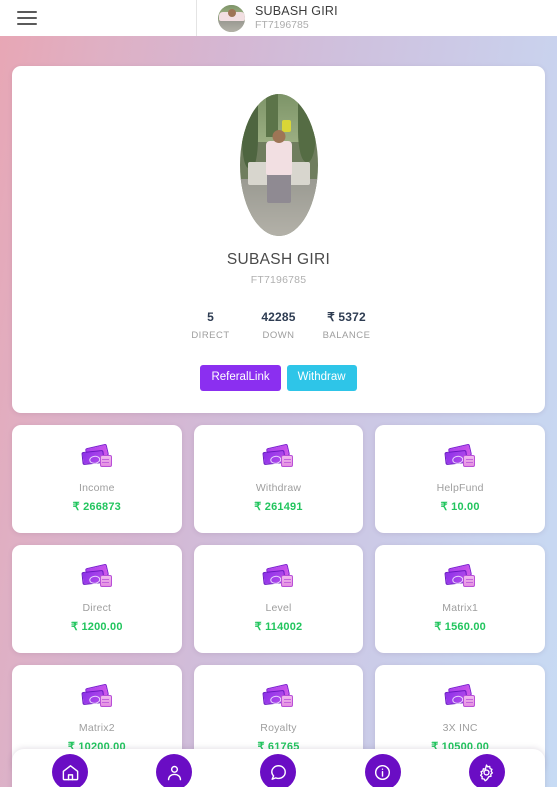 The width and height of the screenshot is (557, 787). I want to click on card-title: 3X INC, so click(460, 727).